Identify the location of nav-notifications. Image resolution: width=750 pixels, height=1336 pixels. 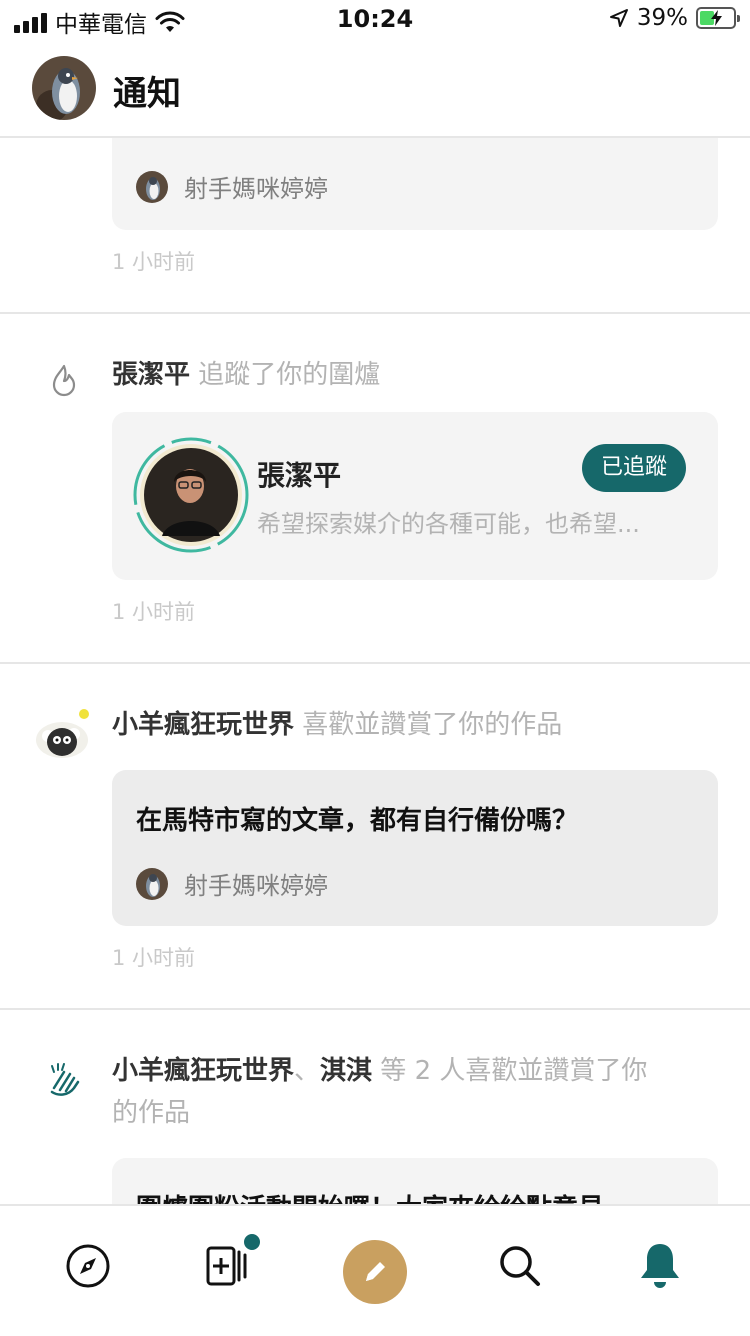
(660, 1266).